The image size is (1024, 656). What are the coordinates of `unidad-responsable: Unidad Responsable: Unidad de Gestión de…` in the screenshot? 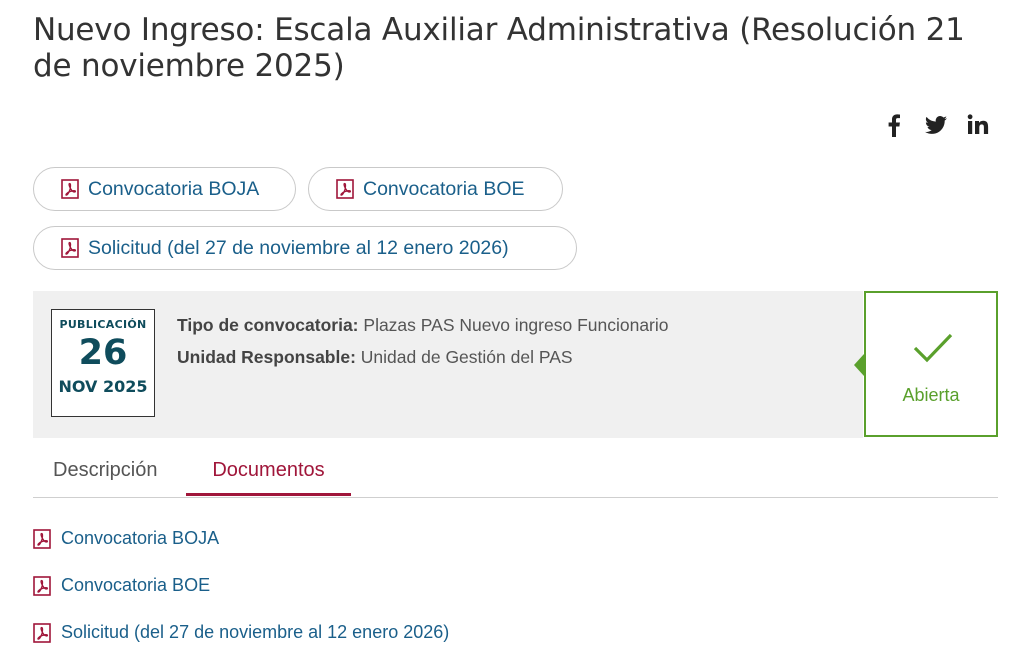 It's located at (375, 357).